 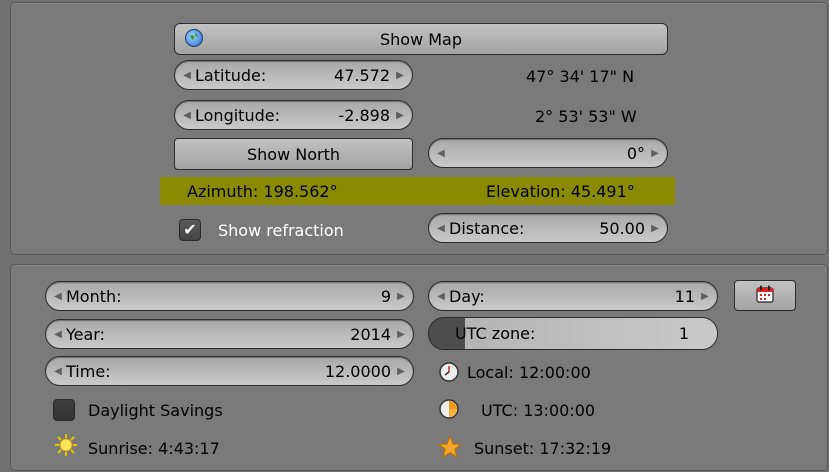 I want to click on day-value: 11, so click(x=684, y=296).